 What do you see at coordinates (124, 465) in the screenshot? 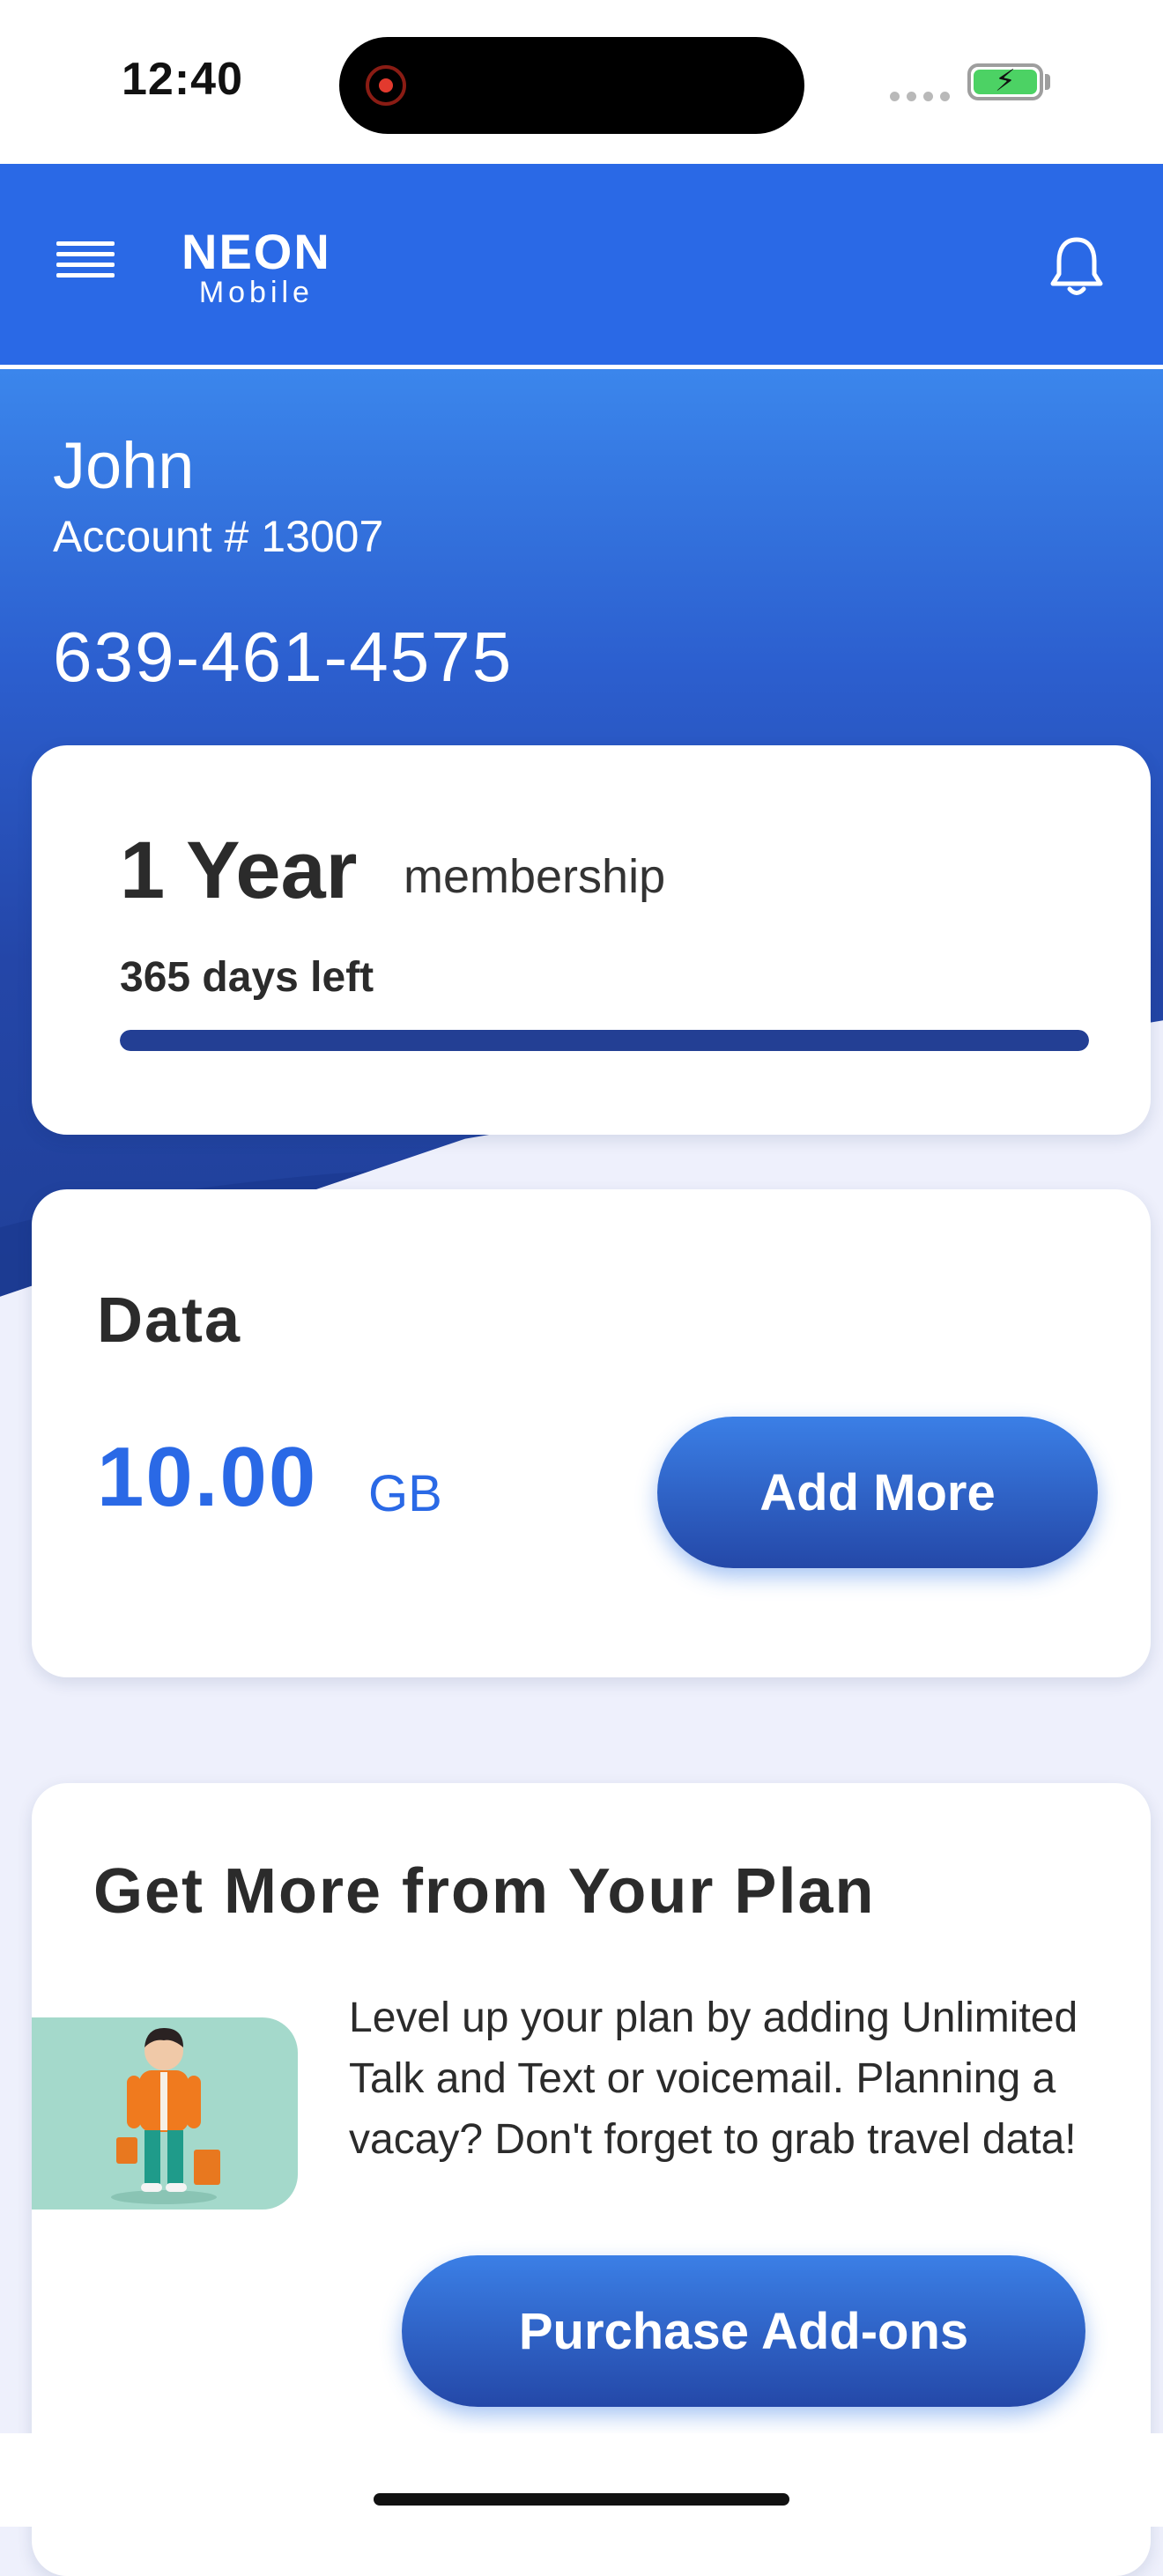
I see `user-name: John` at bounding box center [124, 465].